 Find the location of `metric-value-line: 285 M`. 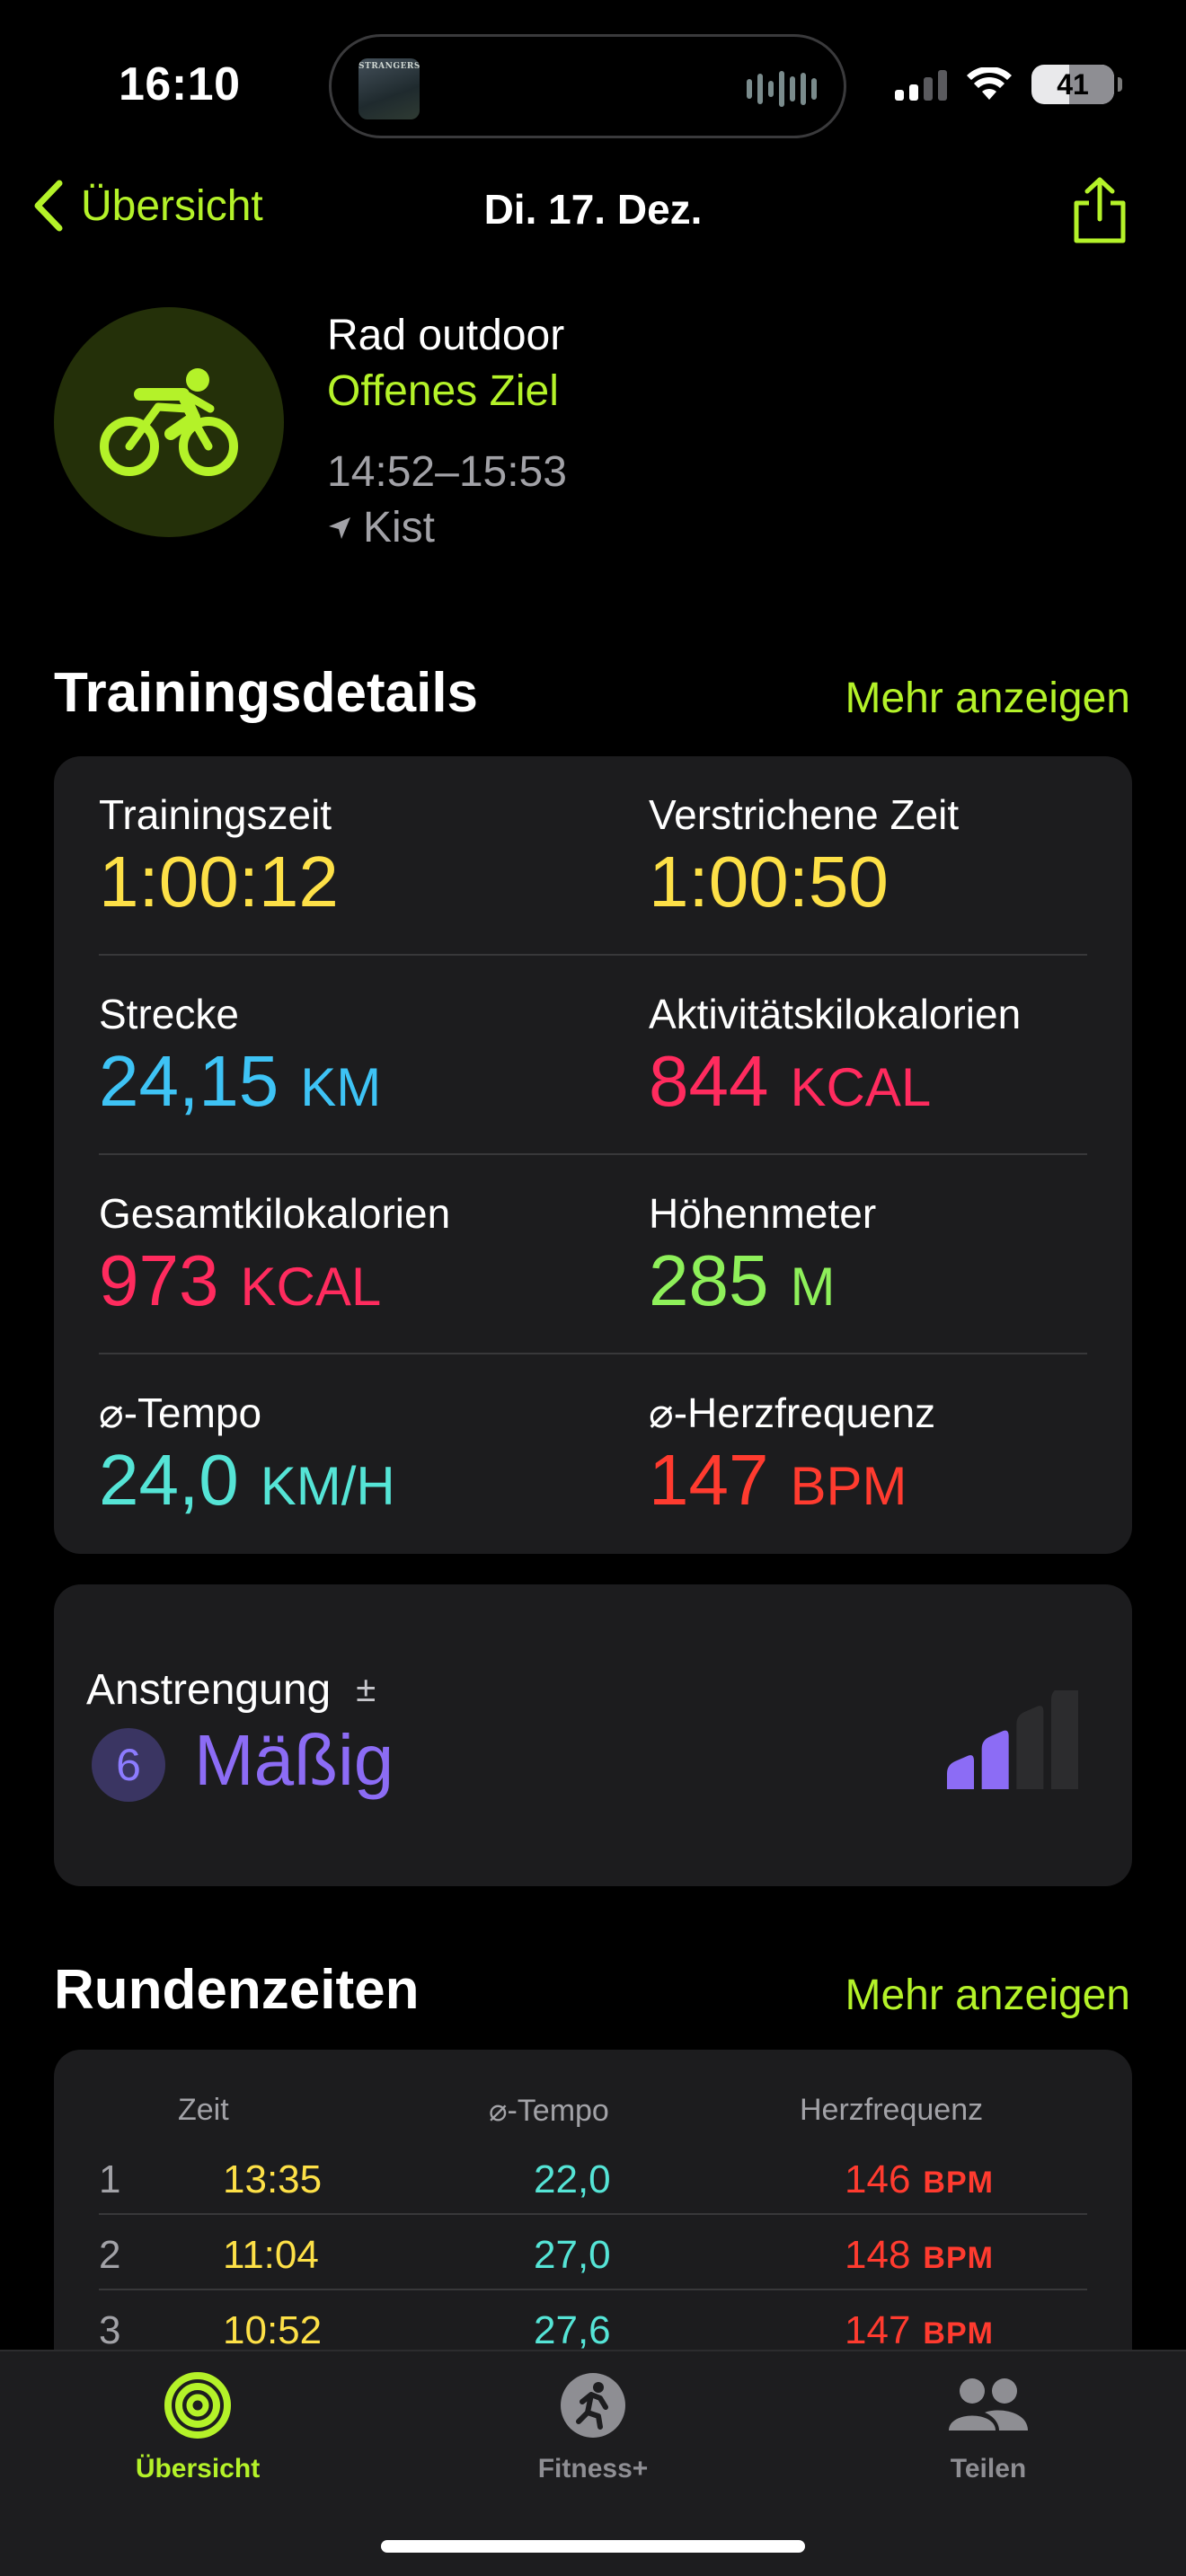

metric-value-line: 285 M is located at coordinates (762, 1280).